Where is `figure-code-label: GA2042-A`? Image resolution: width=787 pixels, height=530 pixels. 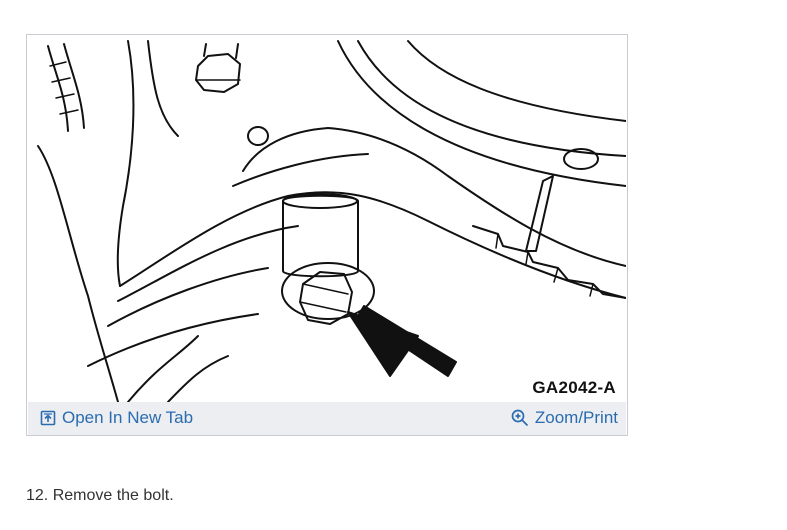 figure-code-label: GA2042-A is located at coordinates (574, 387).